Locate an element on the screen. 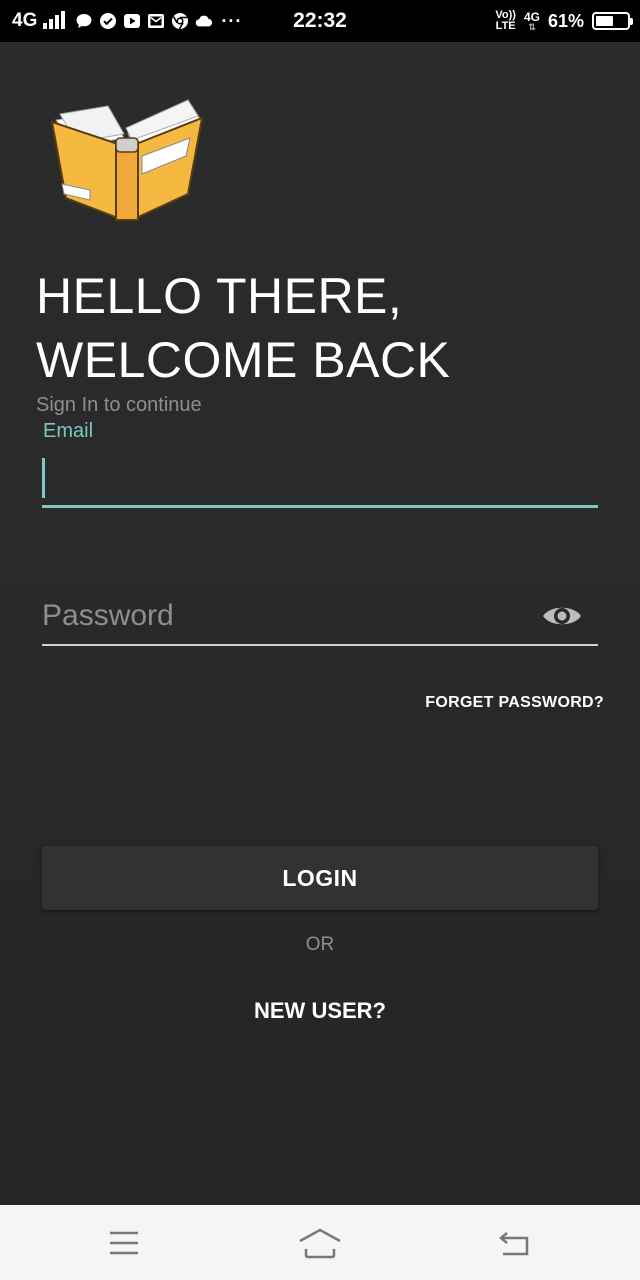 Image resolution: width=640 pixels, height=1280 pixels. headline-line-1: HELLO THERE, is located at coordinates (219, 296).